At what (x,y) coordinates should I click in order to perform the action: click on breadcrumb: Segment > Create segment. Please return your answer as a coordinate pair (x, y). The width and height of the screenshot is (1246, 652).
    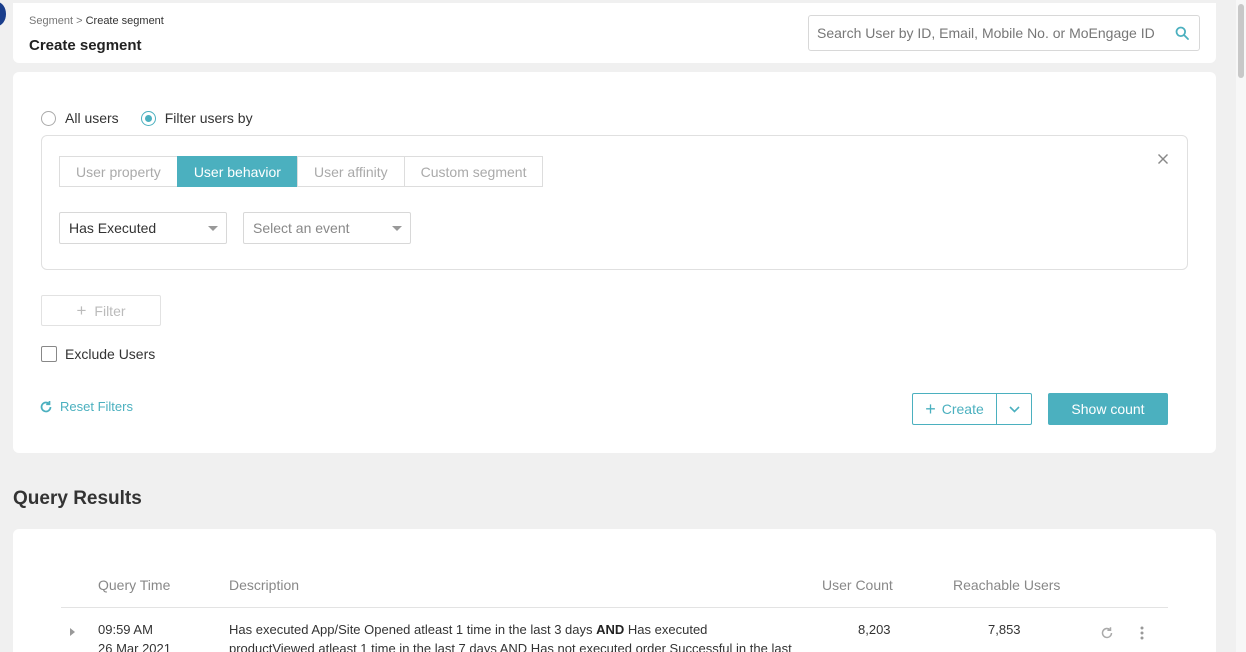
    Looking at the image, I should click on (96, 21).